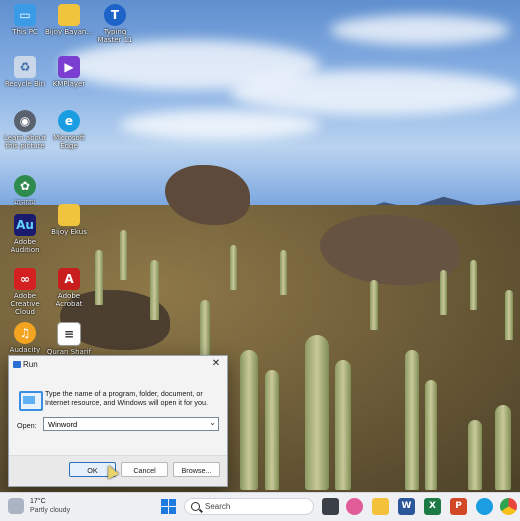 The width and height of the screenshot is (520, 521). Describe the element at coordinates (31, 401) in the screenshot. I see `run-app-icon` at that location.